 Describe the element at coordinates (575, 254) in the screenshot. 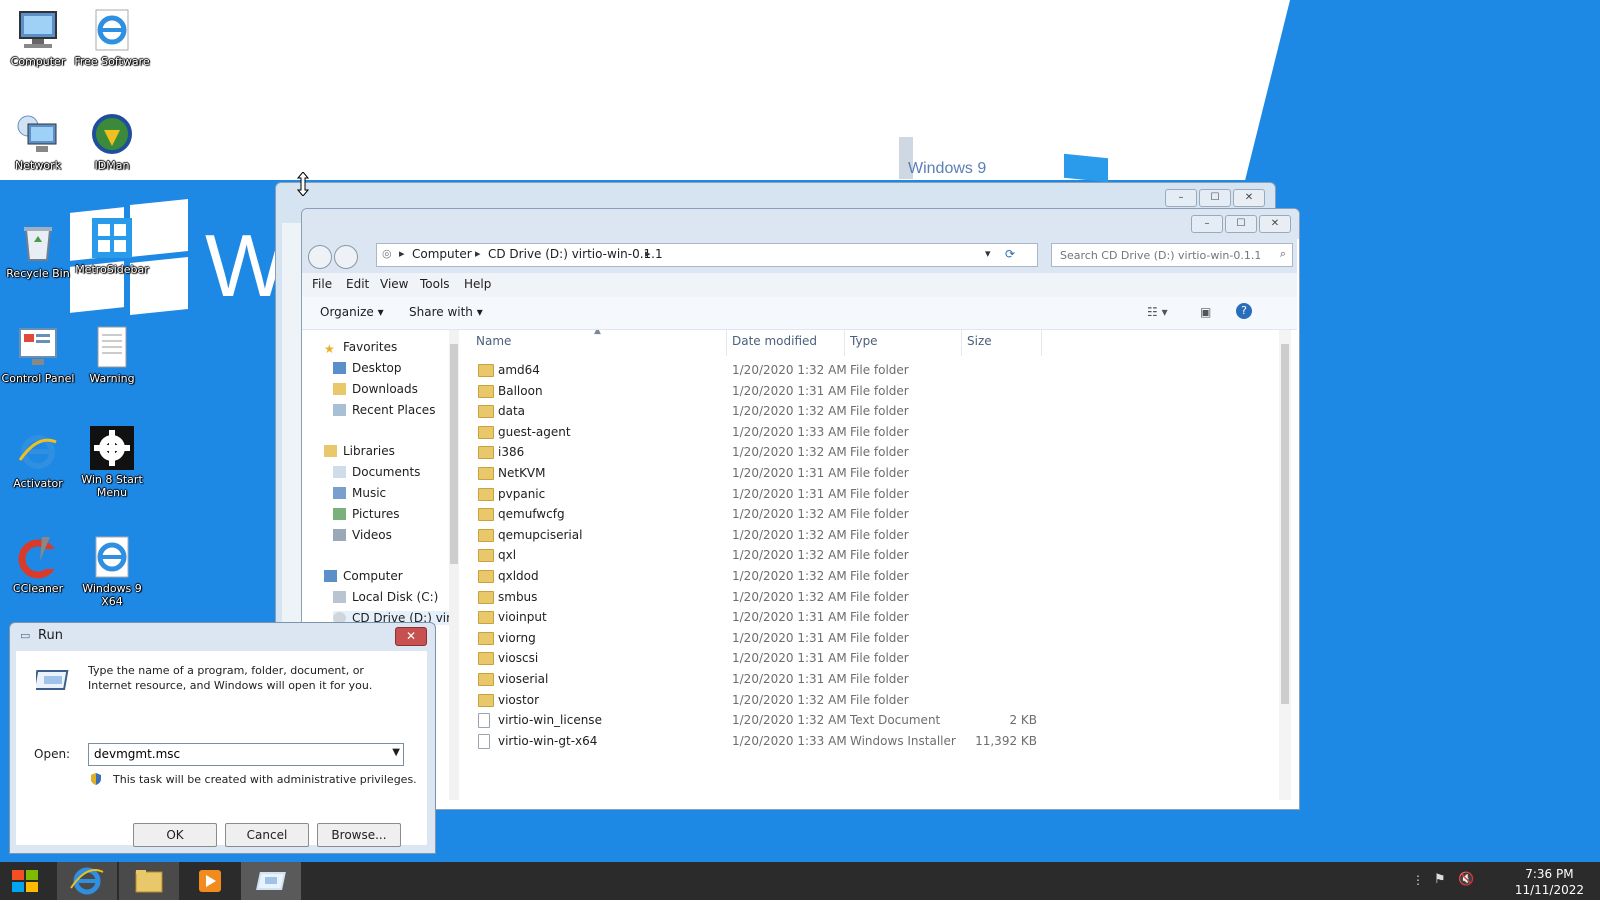

I see `breadcrumb-cd-drive: CD Drive (D:) virtio-win-0.1.1` at that location.